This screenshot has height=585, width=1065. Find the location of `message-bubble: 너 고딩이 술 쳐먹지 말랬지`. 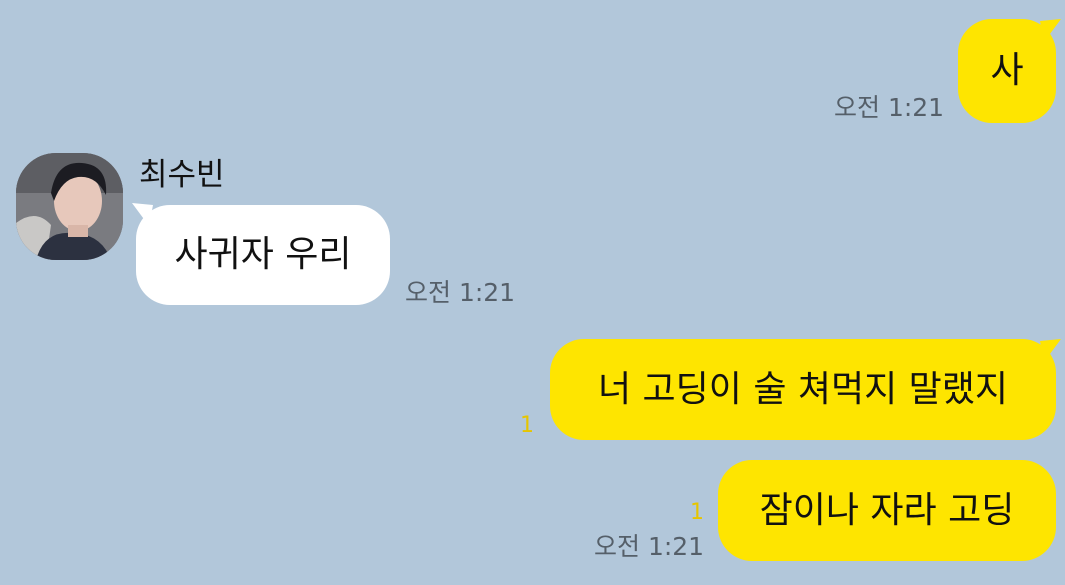

message-bubble: 너 고딩이 술 쳐먹지 말랬지 is located at coordinates (803, 389).